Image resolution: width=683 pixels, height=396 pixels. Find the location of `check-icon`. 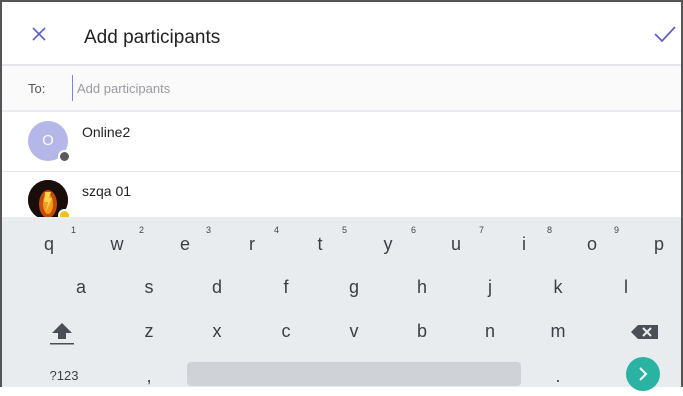

check-icon is located at coordinates (665, 34).